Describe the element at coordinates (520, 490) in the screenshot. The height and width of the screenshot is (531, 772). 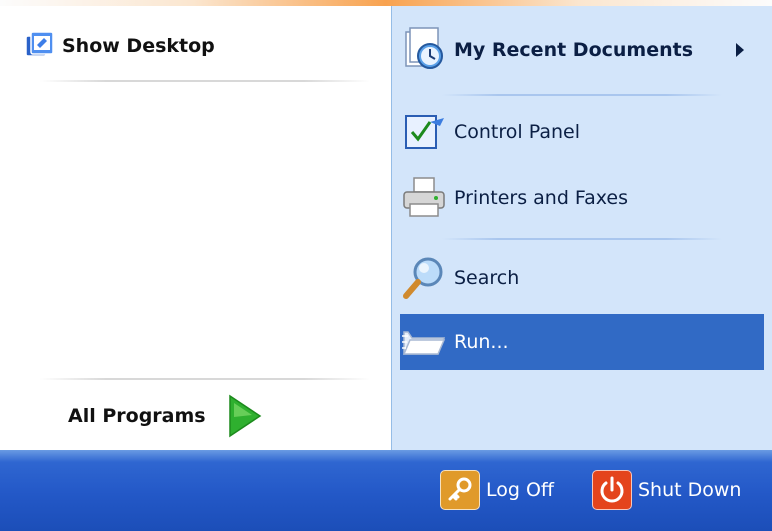
I see `log-off-label: Log Off` at that location.